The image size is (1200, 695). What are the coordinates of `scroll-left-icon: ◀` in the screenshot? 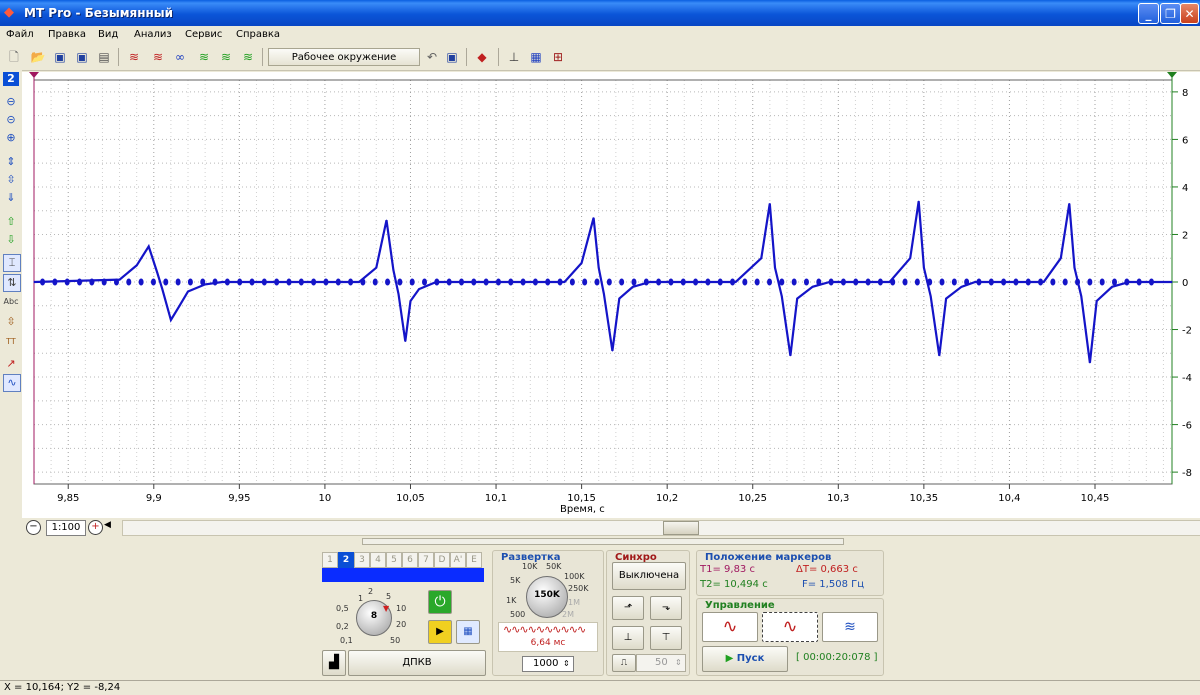 It's located at (107, 525).